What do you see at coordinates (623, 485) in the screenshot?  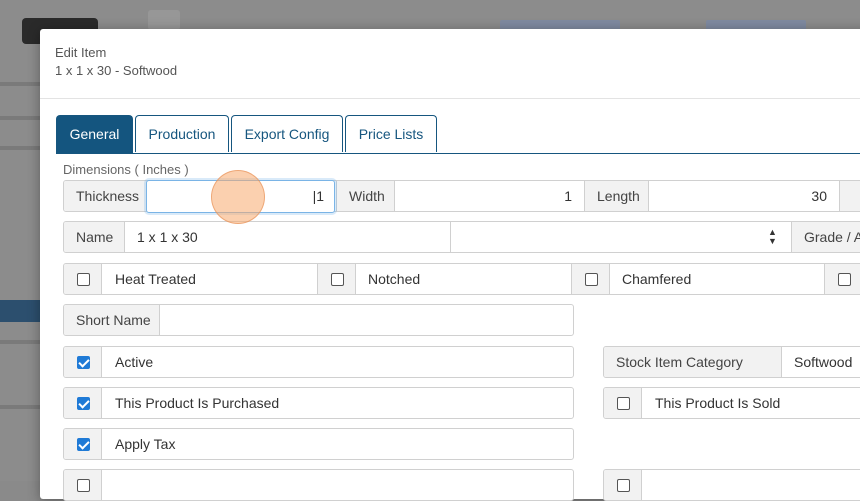 I see `next-right-checkbox-cell` at bounding box center [623, 485].